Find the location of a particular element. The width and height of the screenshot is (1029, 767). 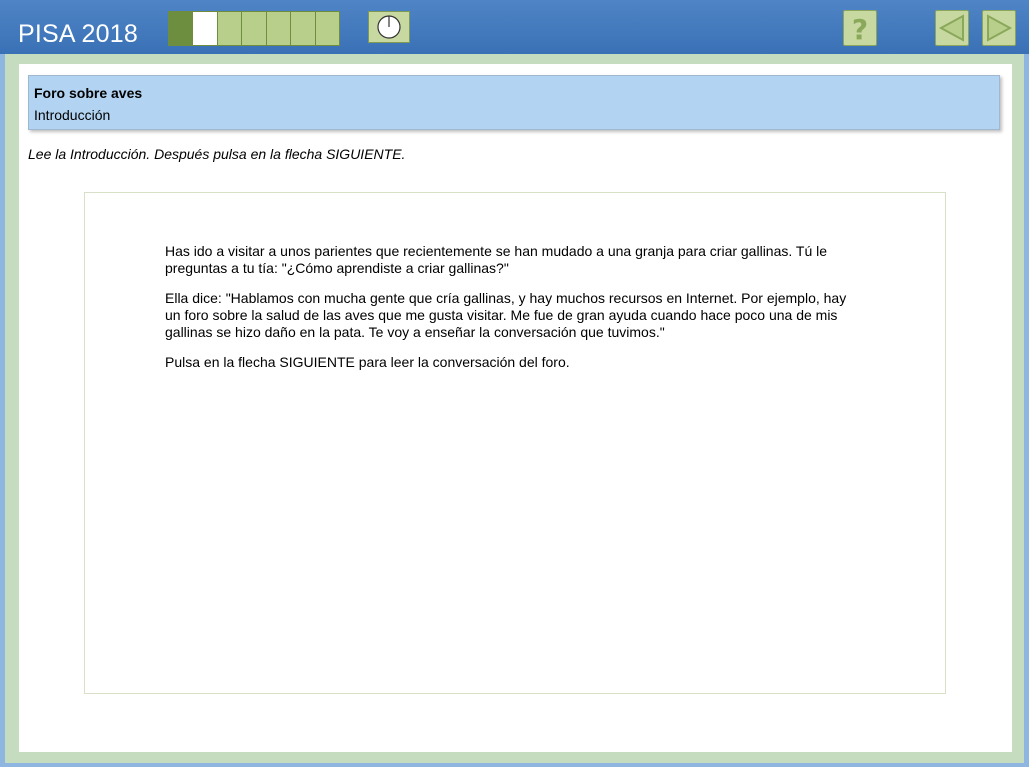

next-button is located at coordinates (999, 28).